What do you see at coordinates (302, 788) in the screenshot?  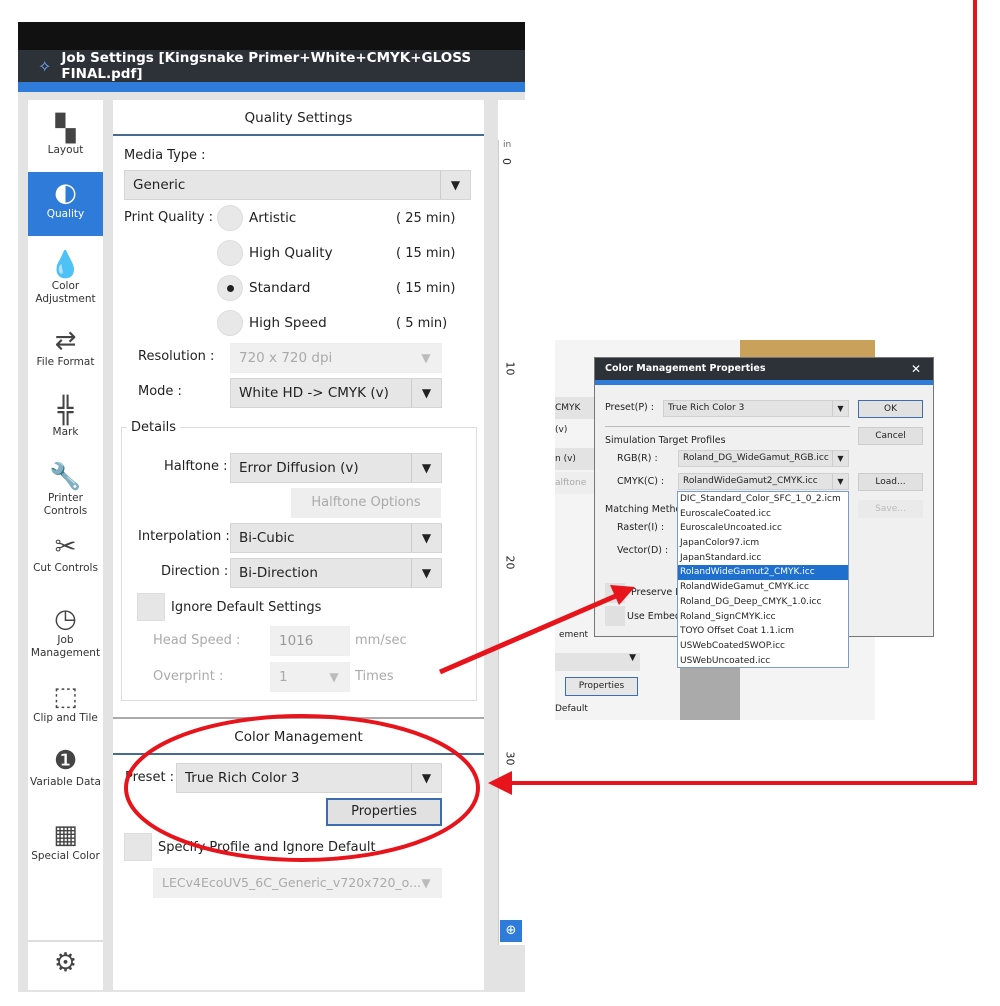 I see `highlight-ellipse` at bounding box center [302, 788].